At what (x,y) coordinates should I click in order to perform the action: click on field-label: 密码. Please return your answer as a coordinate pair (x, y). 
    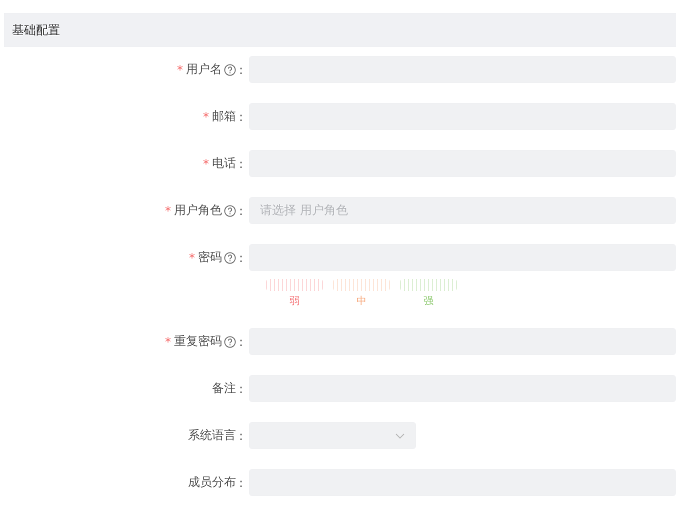
    Looking at the image, I should click on (210, 257).